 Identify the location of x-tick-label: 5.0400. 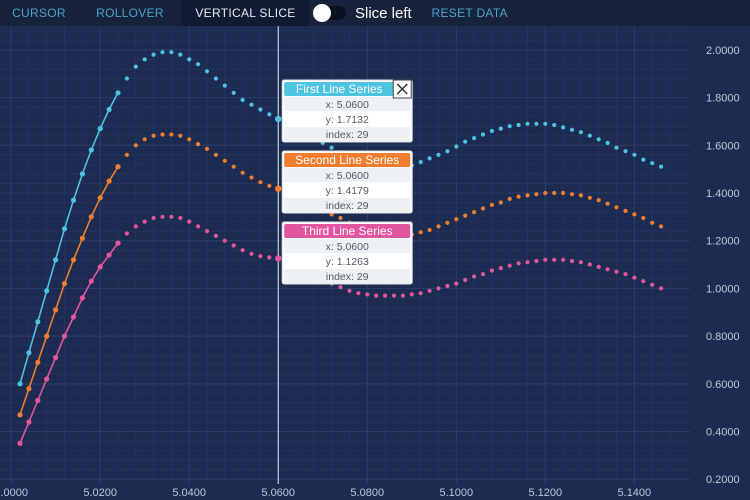
(189, 493).